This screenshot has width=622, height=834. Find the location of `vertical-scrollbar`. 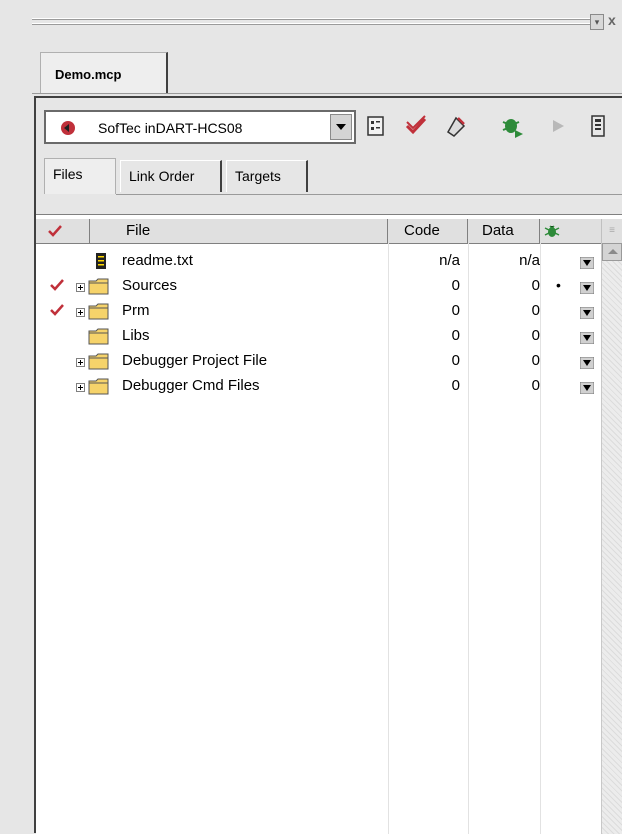

vertical-scrollbar is located at coordinates (611, 538).